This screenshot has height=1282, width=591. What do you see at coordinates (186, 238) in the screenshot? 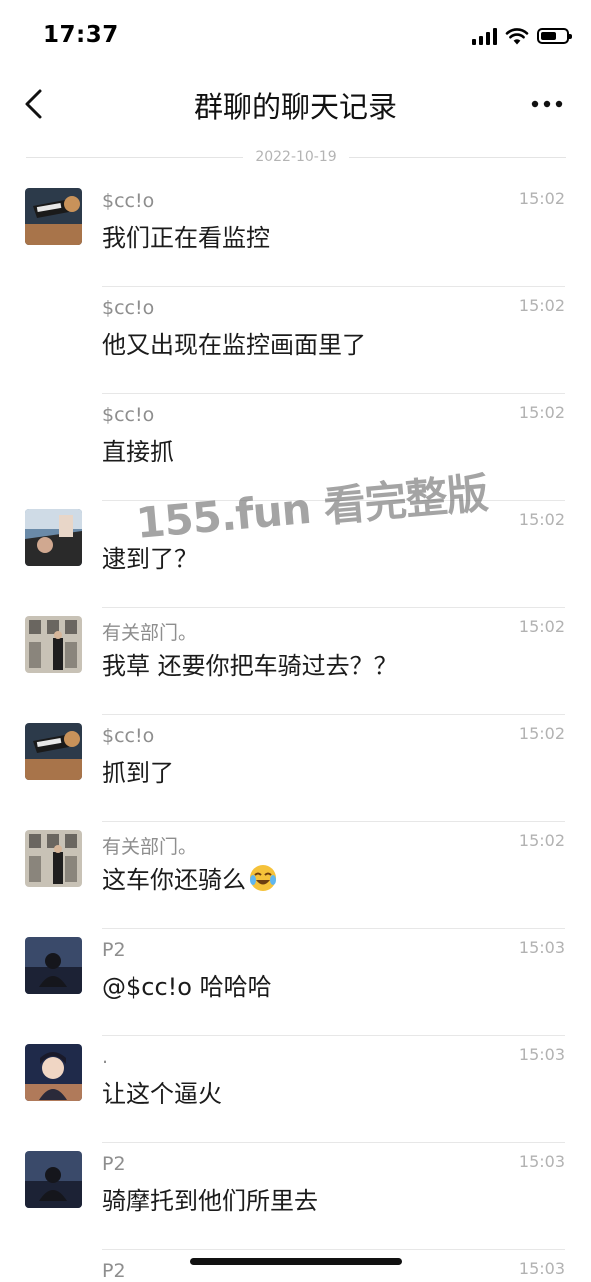
I see `message-text: 我们正在看监控` at bounding box center [186, 238].